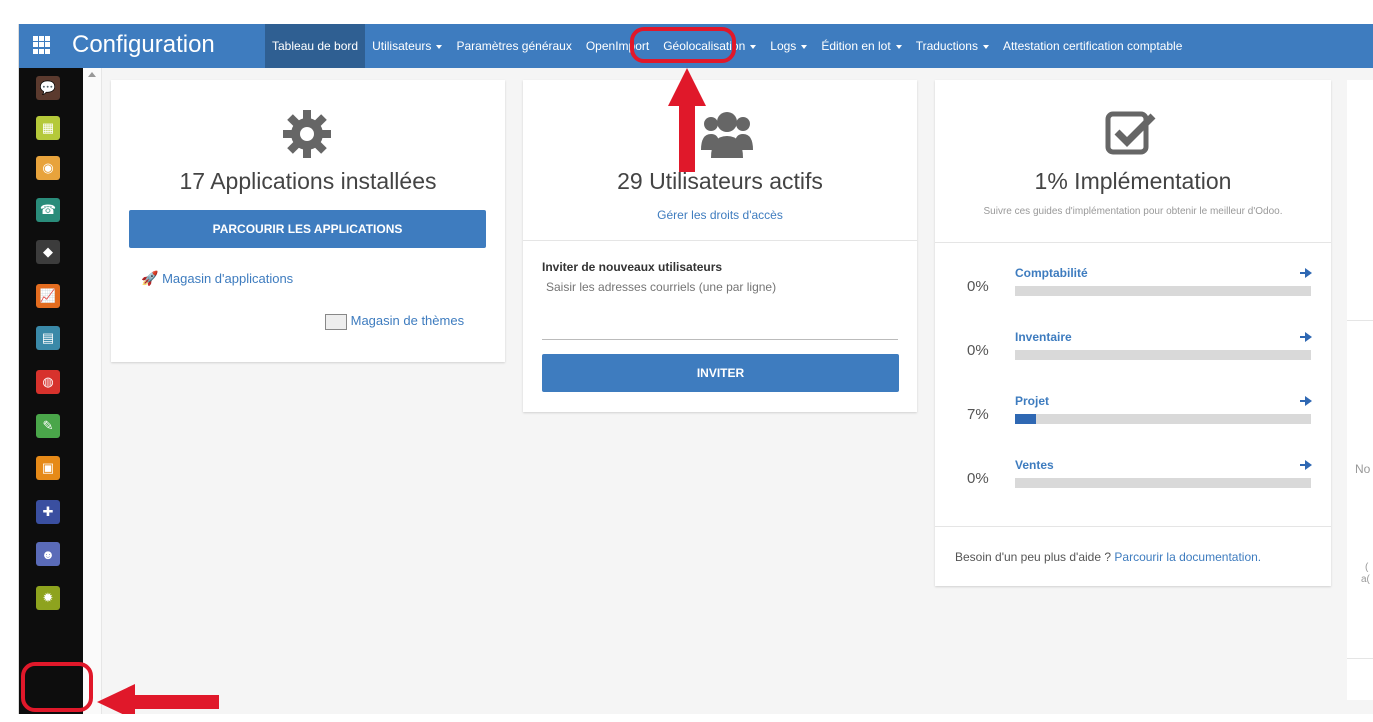 The height and width of the screenshot is (722, 1373). I want to click on partial-text: No, so click(1363, 469).